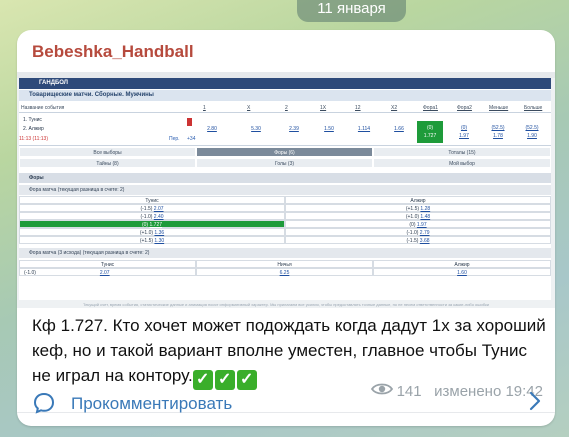  I want to click on handicap-cell: (+1.0) 1.48, so click(418, 216).